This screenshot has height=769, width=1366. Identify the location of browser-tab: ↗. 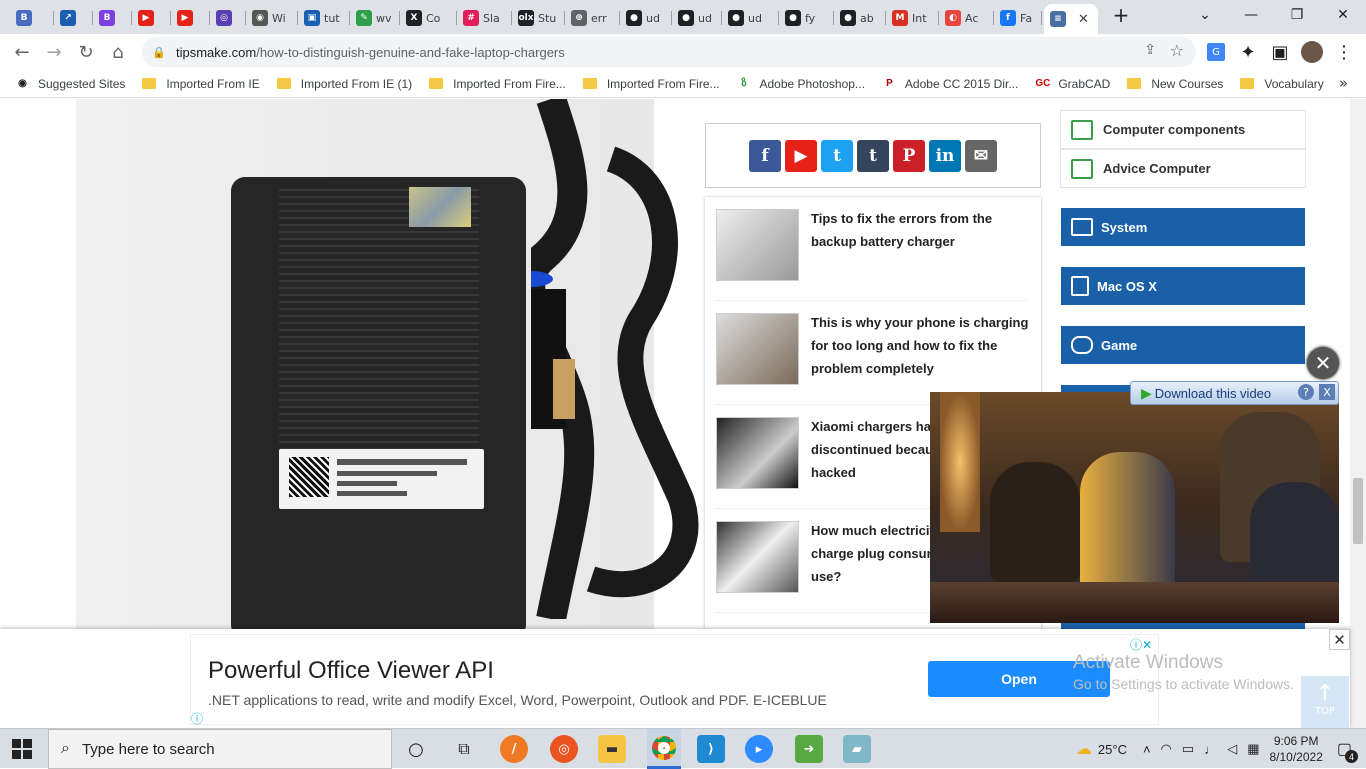
(73, 18).